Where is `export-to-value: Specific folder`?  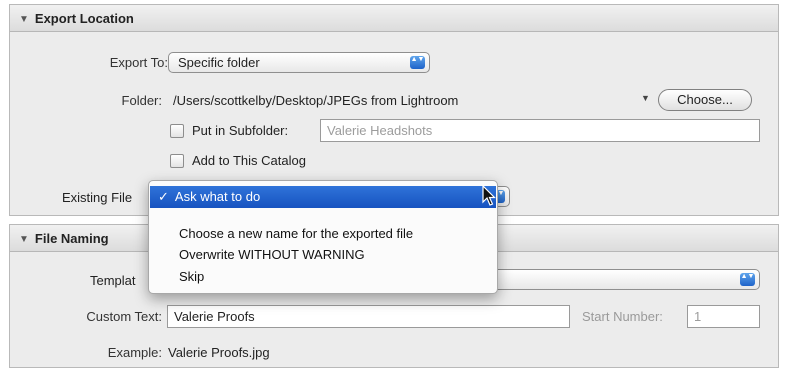
export-to-value: Specific folder is located at coordinates (219, 62).